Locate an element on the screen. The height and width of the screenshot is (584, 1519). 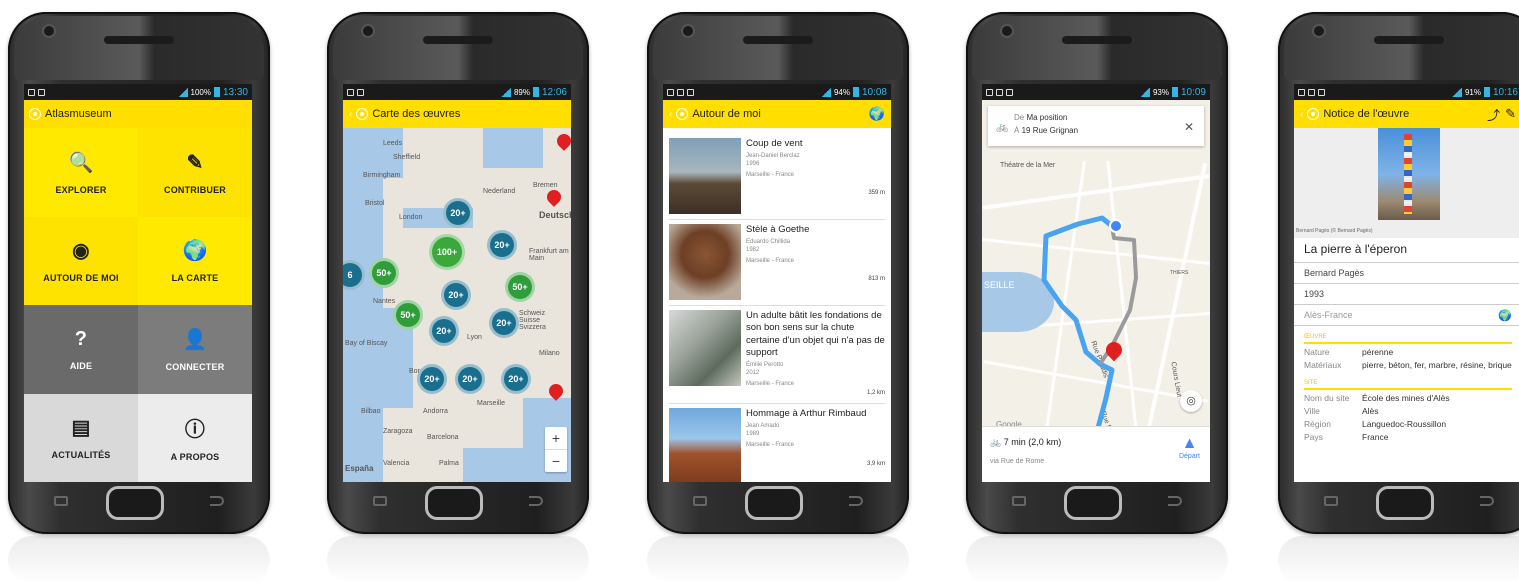
map-label: España is located at coordinates (359, 468).